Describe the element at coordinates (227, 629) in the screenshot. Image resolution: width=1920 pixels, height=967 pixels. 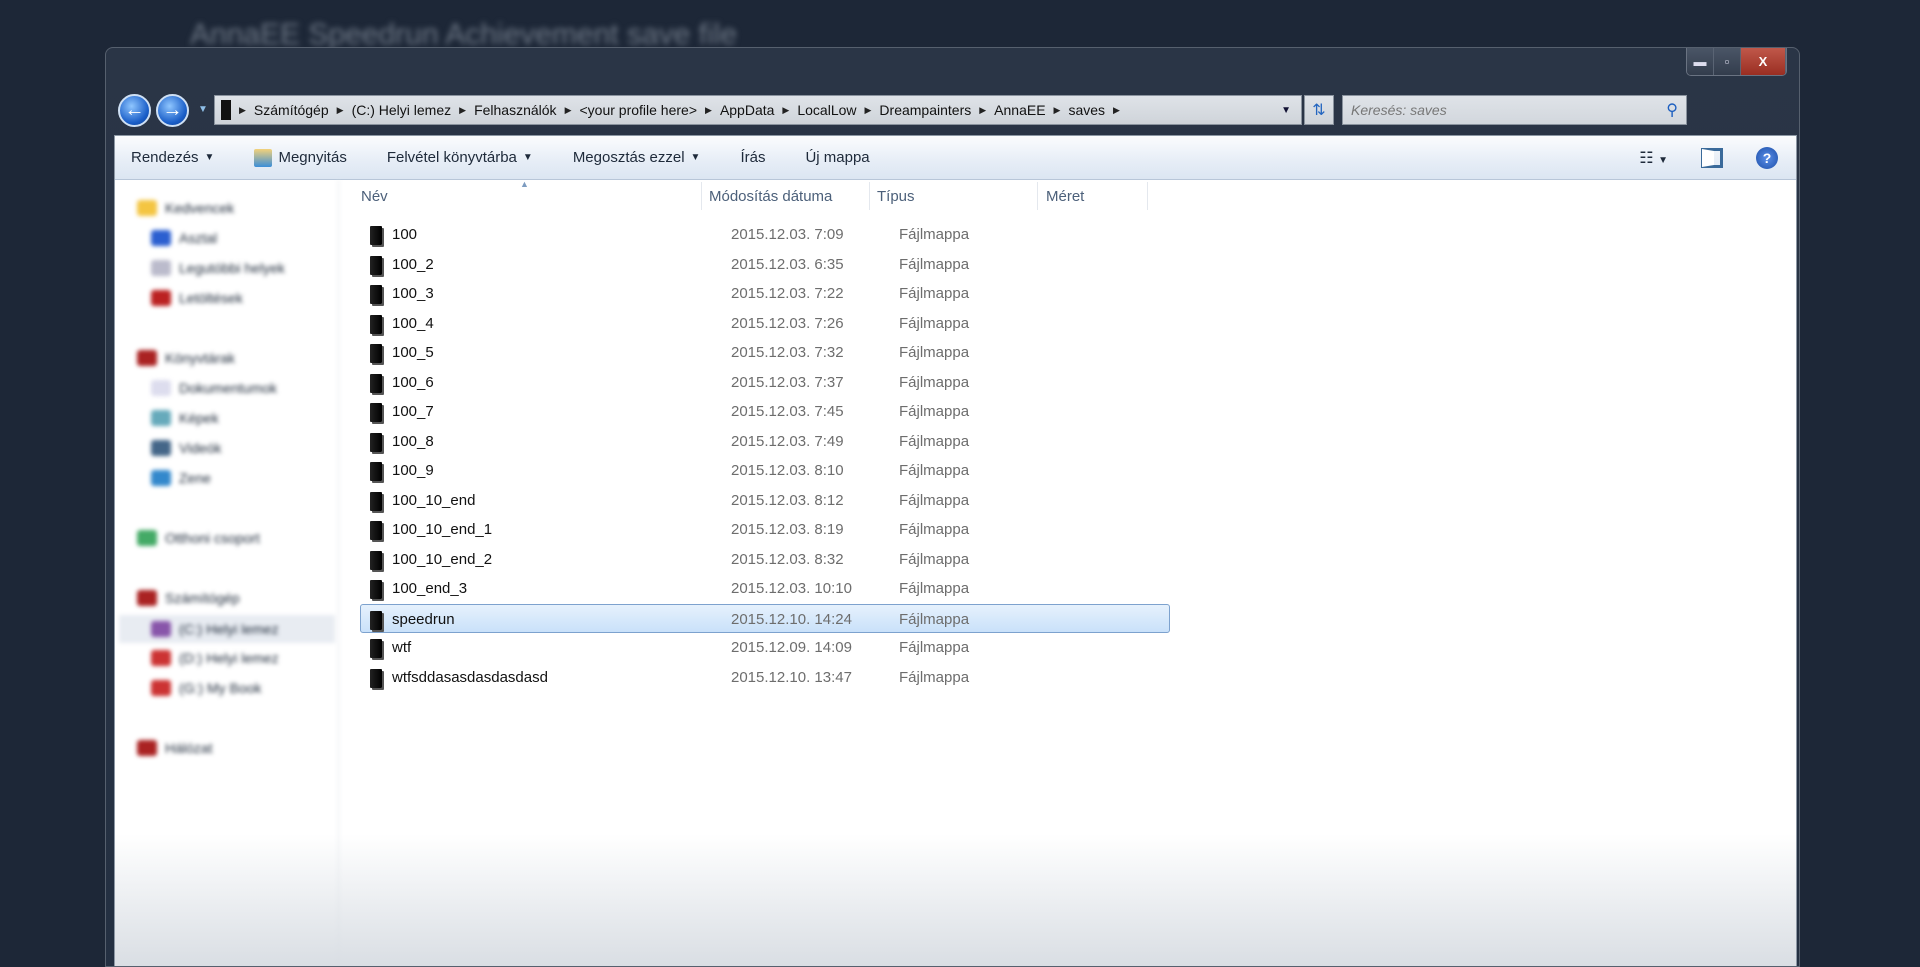
I see `sidebar-item: (C:) Helyi lemez` at that location.